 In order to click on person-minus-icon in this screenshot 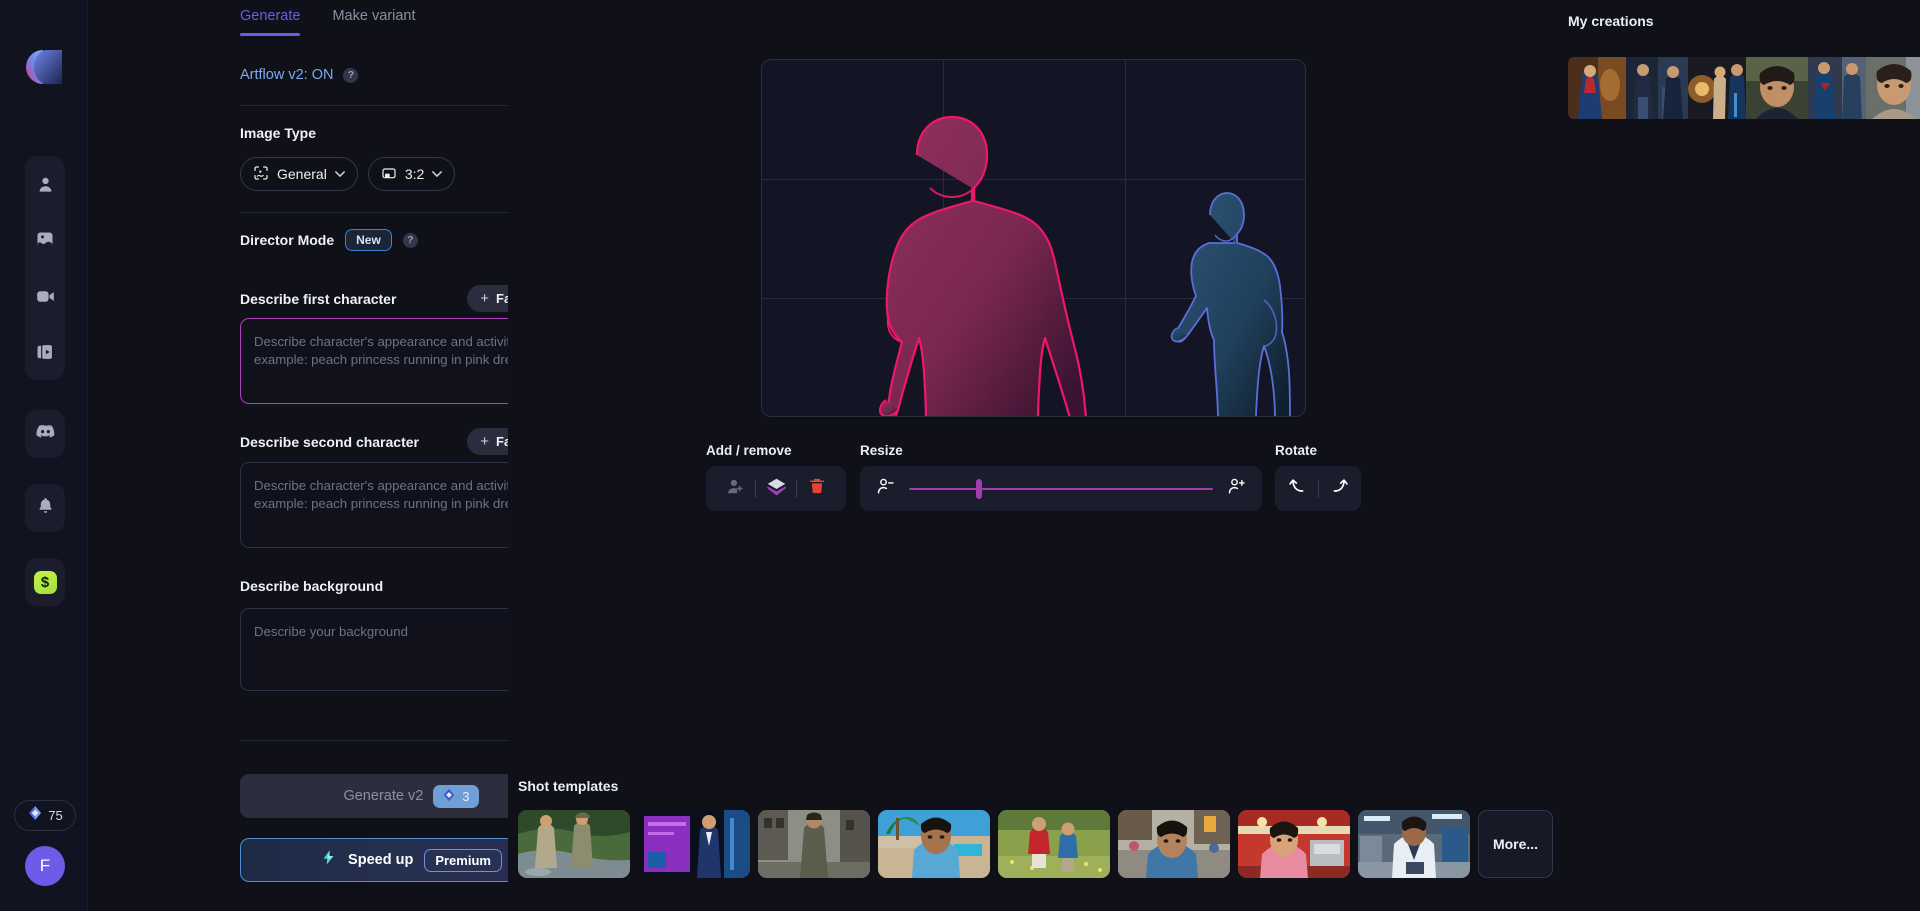, I will do `click(885, 489)`.